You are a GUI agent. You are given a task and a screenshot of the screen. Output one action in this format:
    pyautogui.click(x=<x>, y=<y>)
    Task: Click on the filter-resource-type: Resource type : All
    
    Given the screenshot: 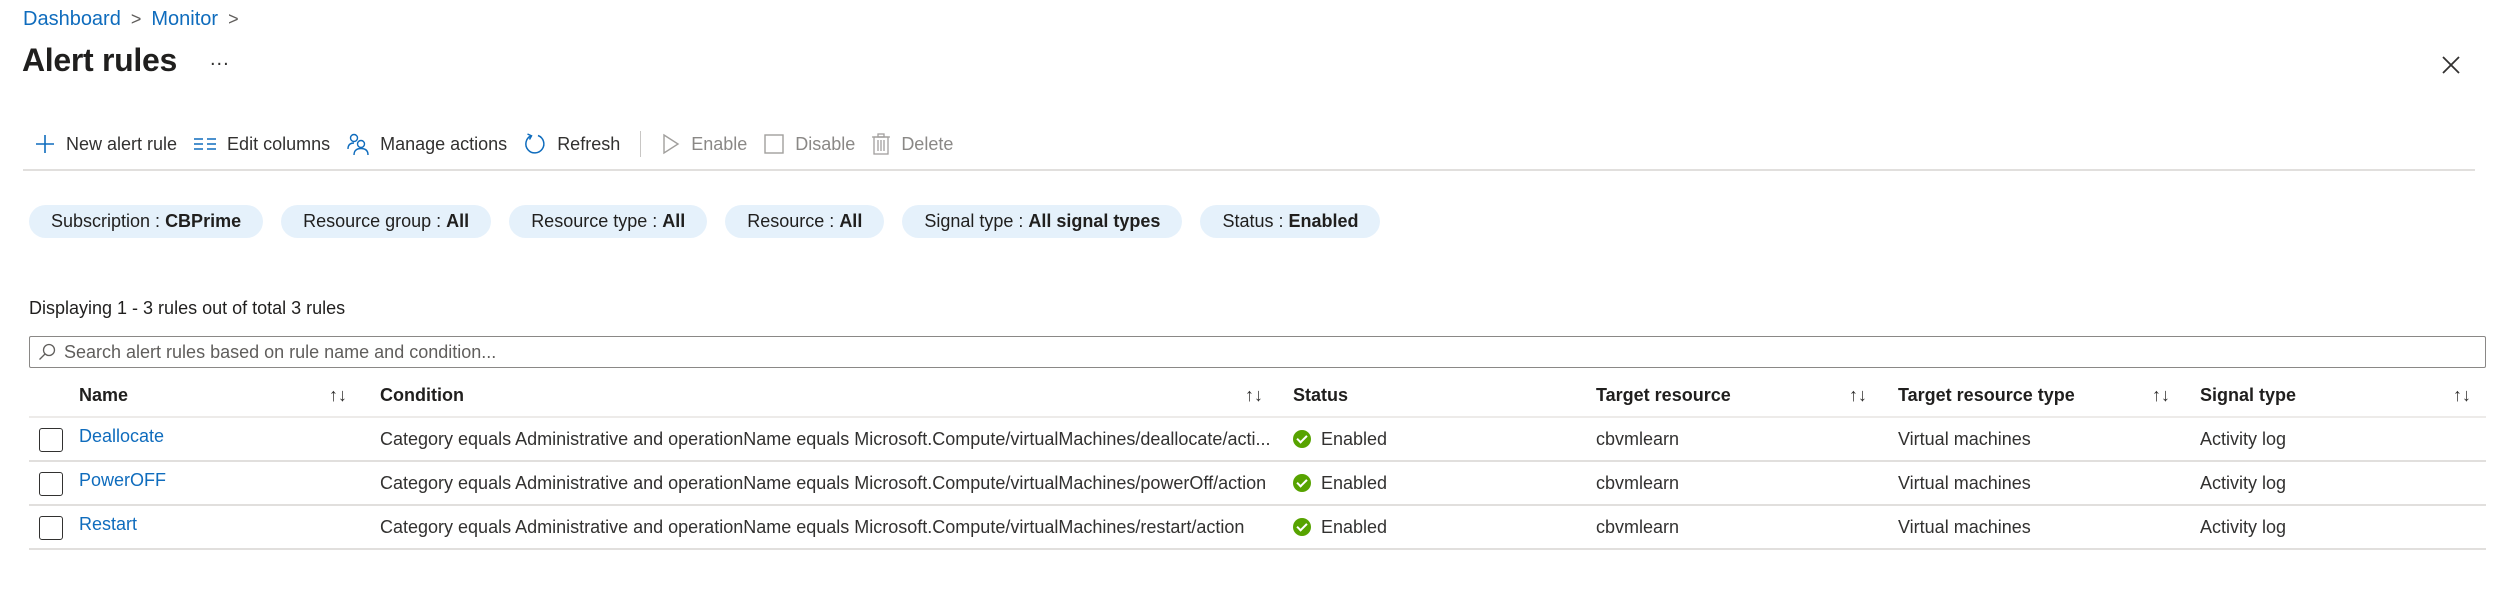 What is the action you would take?
    pyautogui.click(x=608, y=221)
    